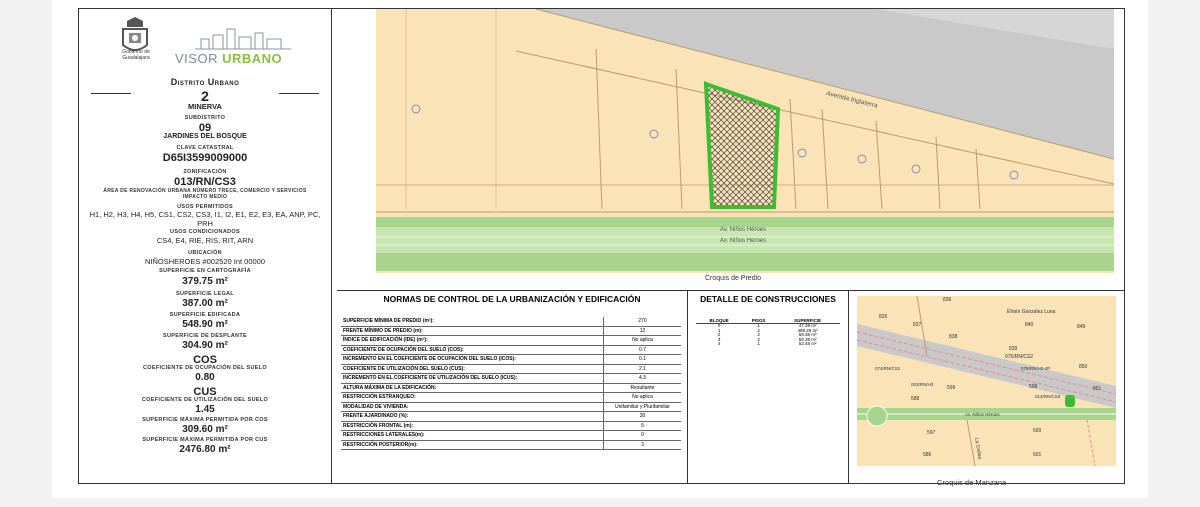  Describe the element at coordinates (205, 158) in the screenshot. I see `clave-value: D65I3599009000` at that location.